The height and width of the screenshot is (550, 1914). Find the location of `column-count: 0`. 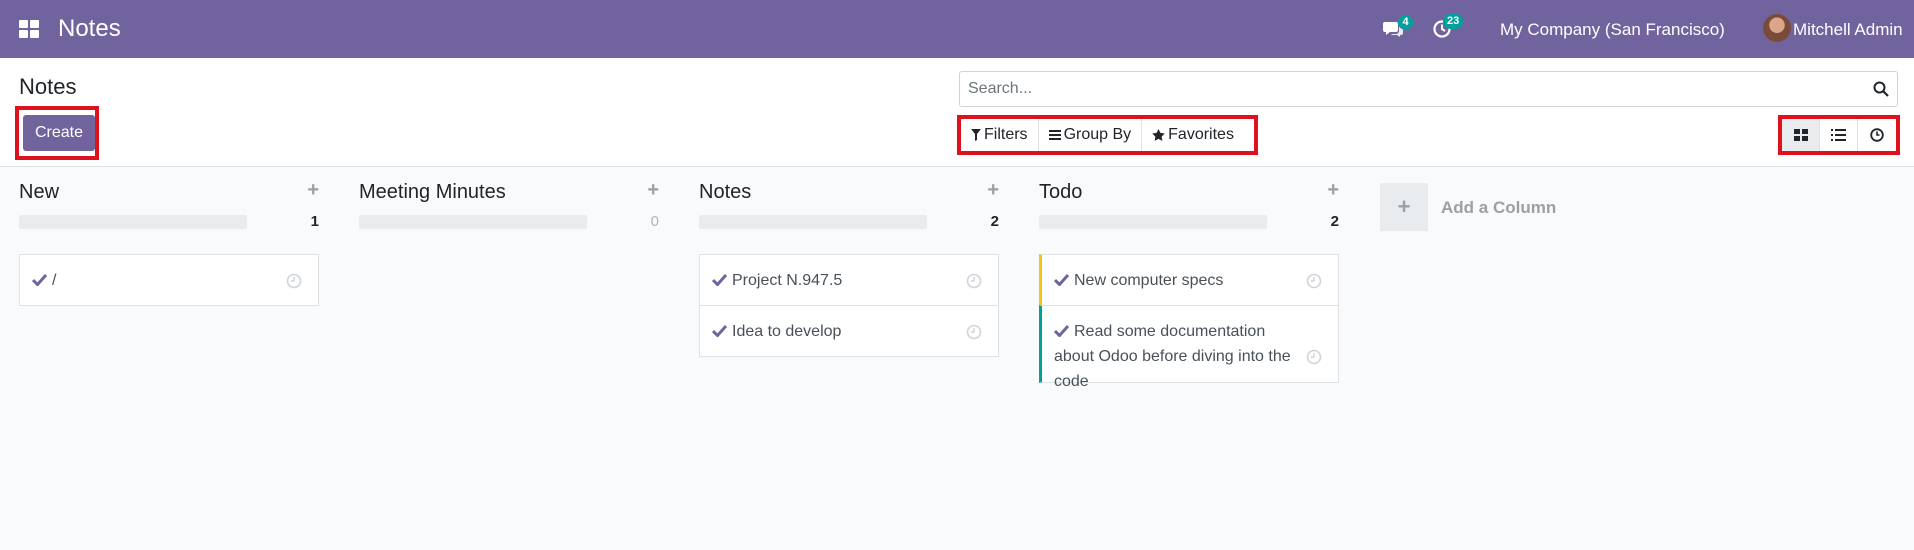

column-count: 0 is located at coordinates (654, 221).